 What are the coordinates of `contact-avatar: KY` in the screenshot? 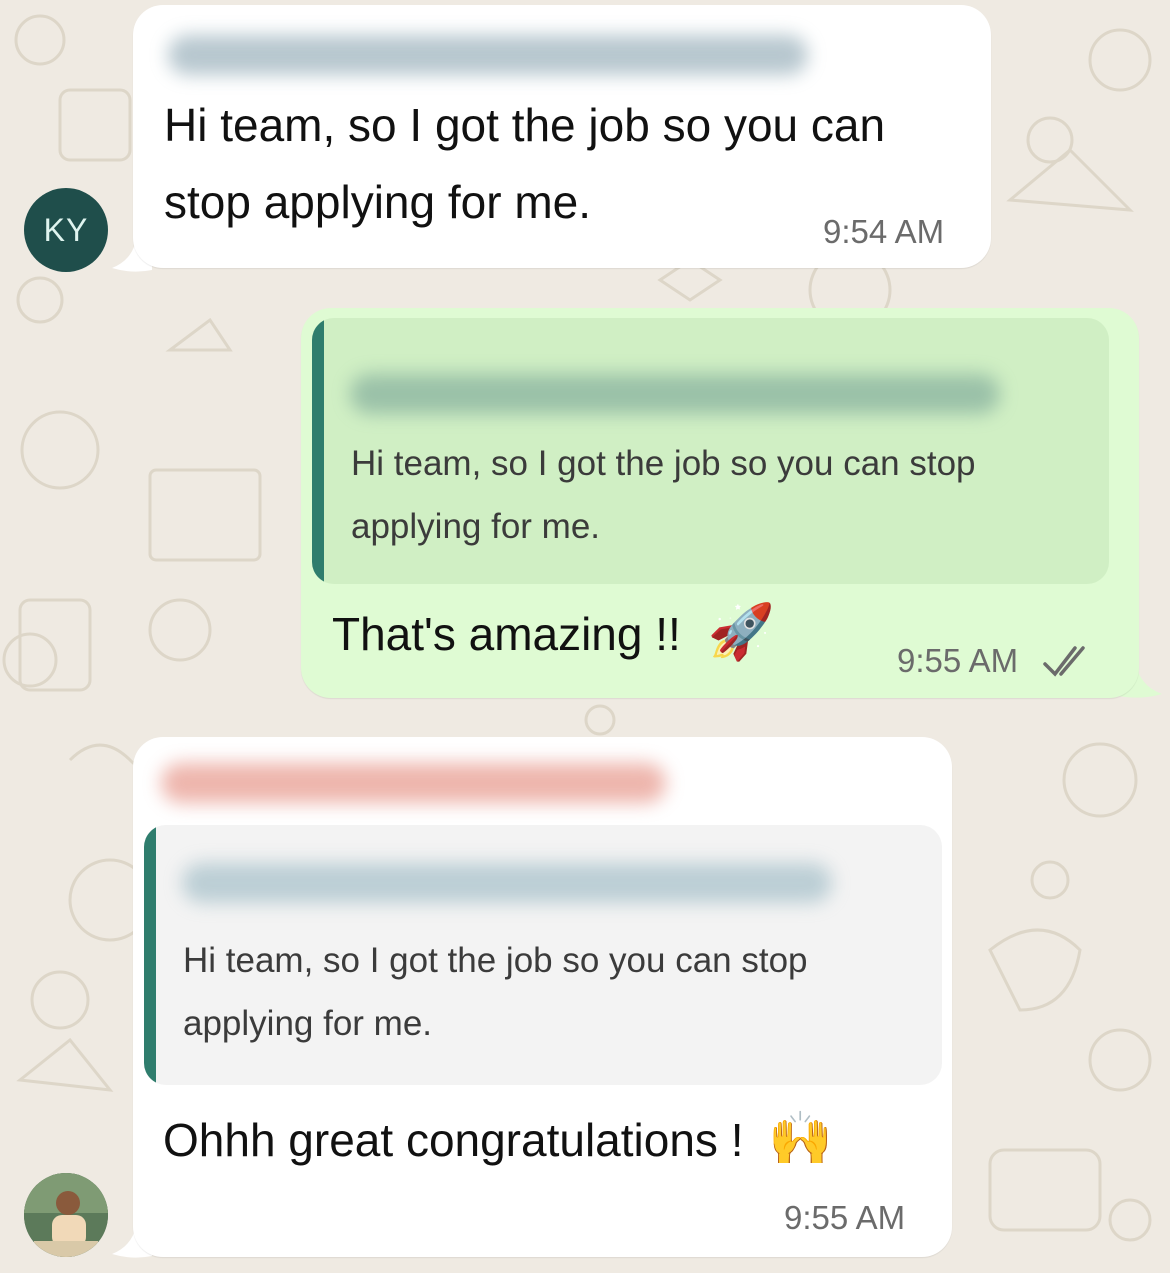 It's located at (66, 230).